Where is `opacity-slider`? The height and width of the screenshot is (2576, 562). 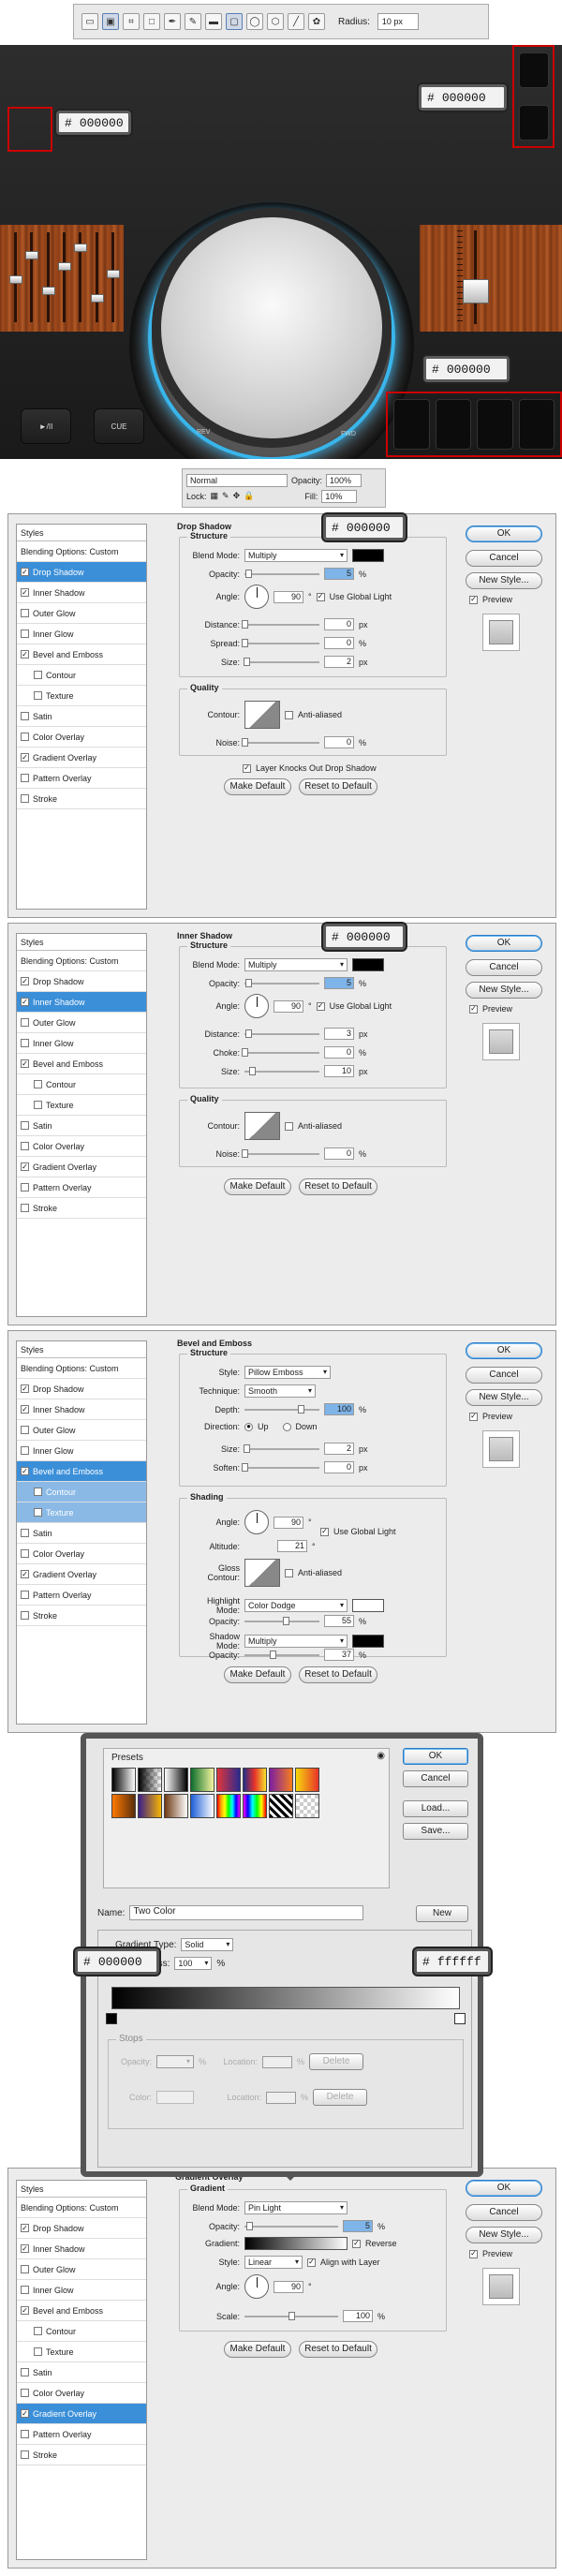 opacity-slider is located at coordinates (281, 574).